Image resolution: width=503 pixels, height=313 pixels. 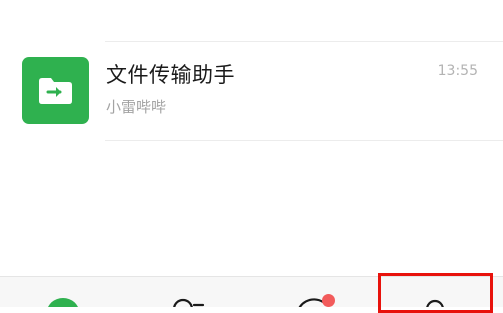 I want to click on folder-arrow-icon, so click(x=55, y=91).